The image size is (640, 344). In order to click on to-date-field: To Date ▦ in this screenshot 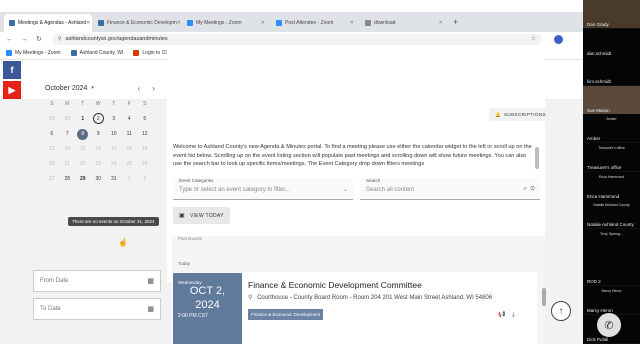, I will do `click(97, 309)`.